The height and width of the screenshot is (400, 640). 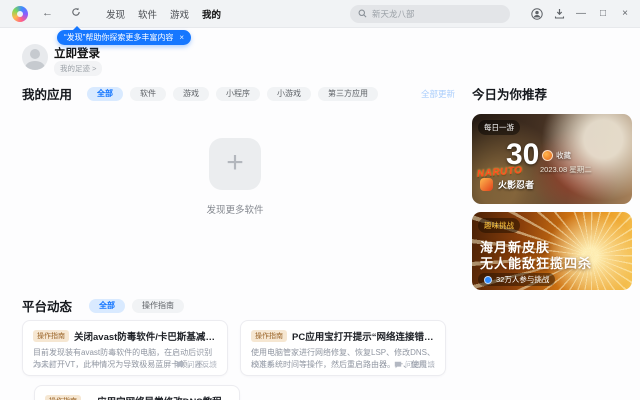 I want to click on titlebar: ← 发现 软件 游戏 我的 新天龙八部 — □ ×, so click(x=320, y=14).